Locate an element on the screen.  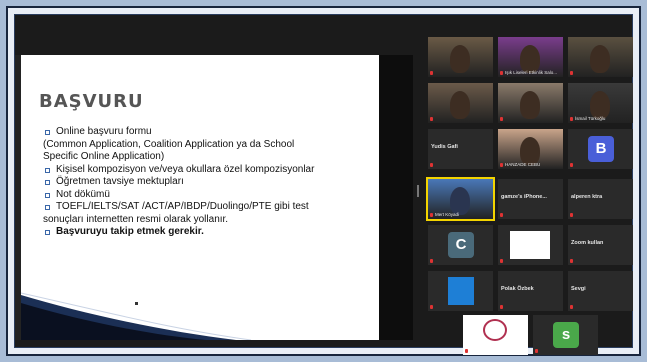
participant-tile: s is located at coordinates (565, 335).